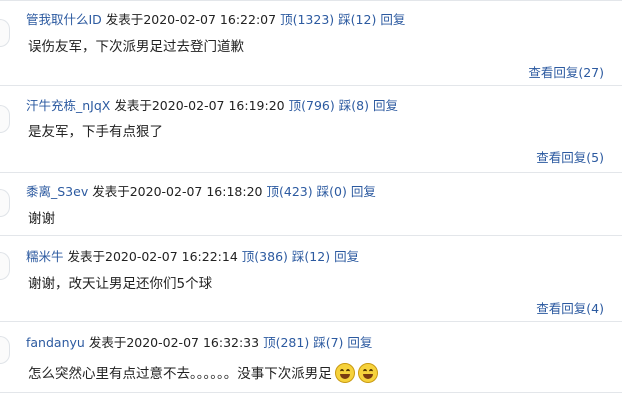  I want to click on upvote-button: 顶(386), so click(265, 256).